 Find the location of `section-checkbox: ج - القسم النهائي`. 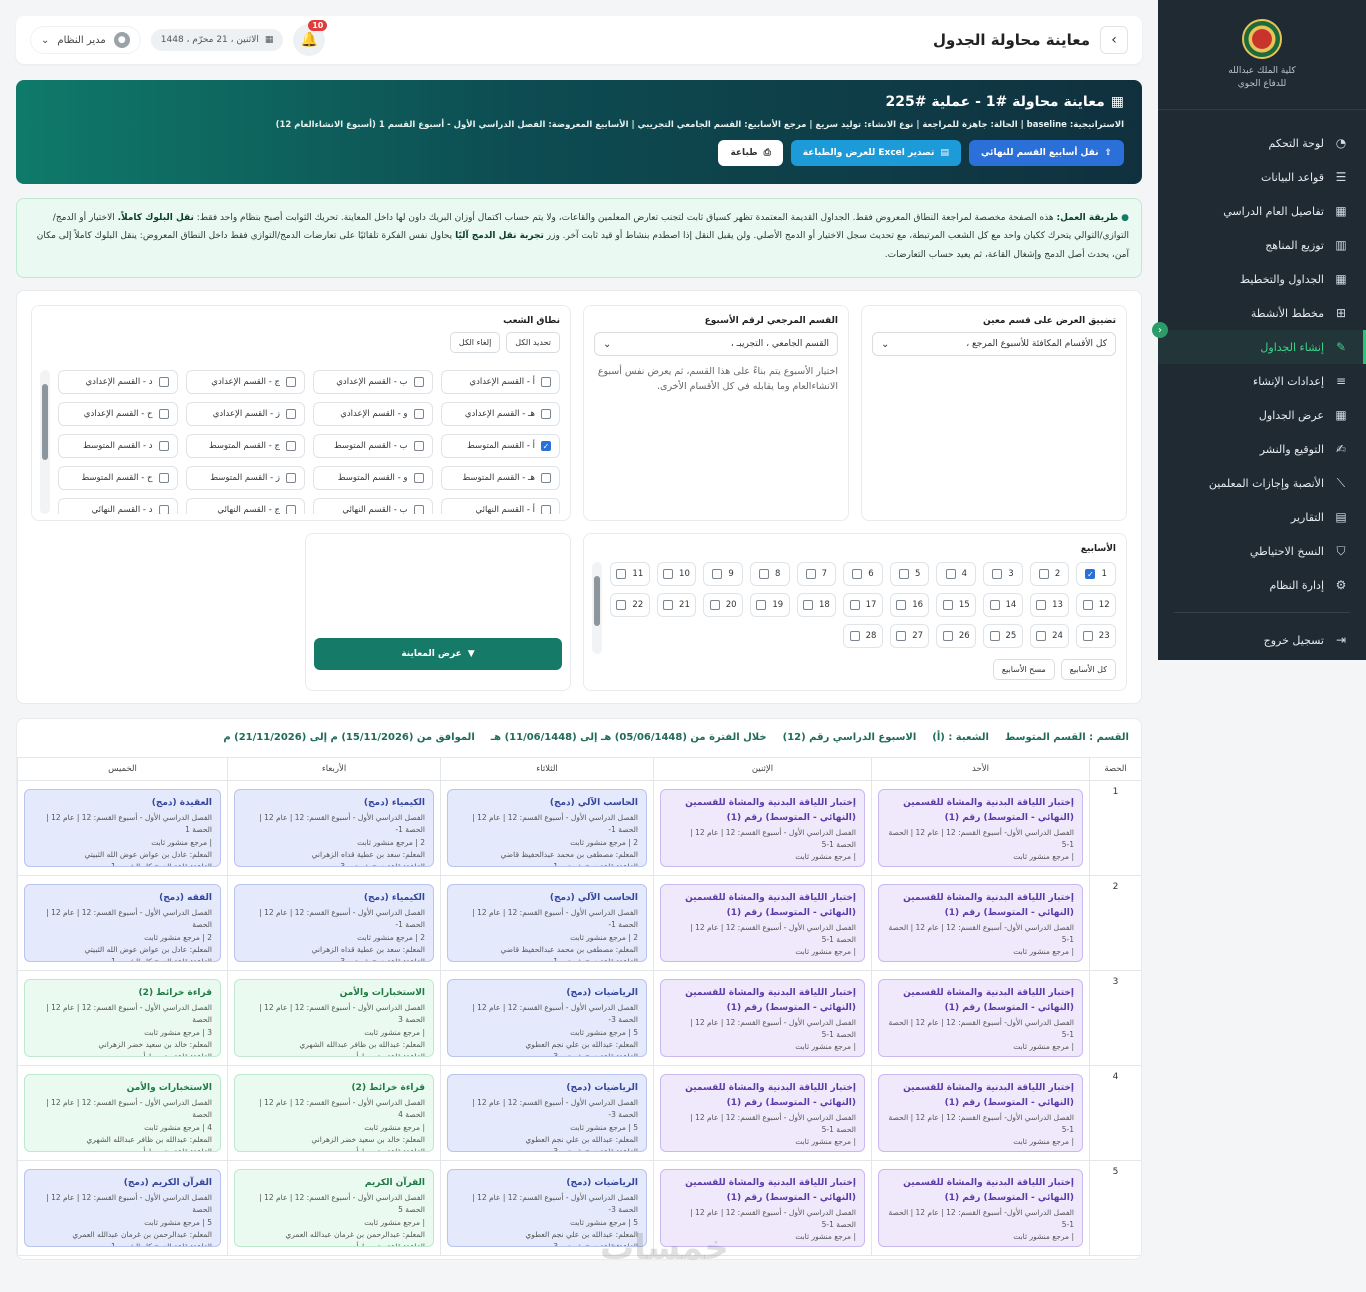

section-checkbox: ج - القسم النهائي is located at coordinates (245, 506).